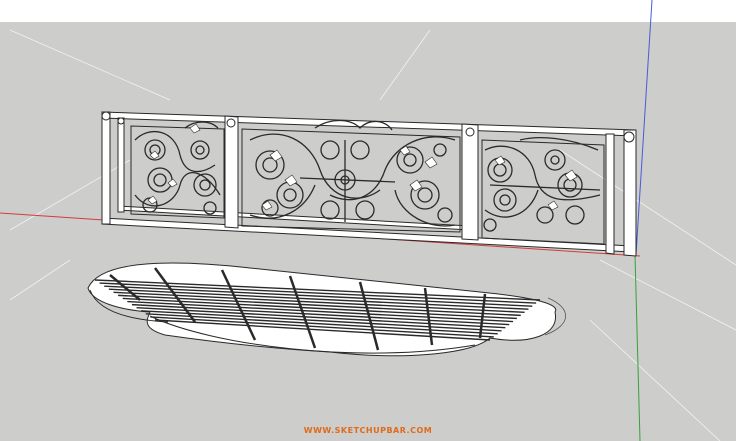  I want to click on sky-area, so click(368, 11).